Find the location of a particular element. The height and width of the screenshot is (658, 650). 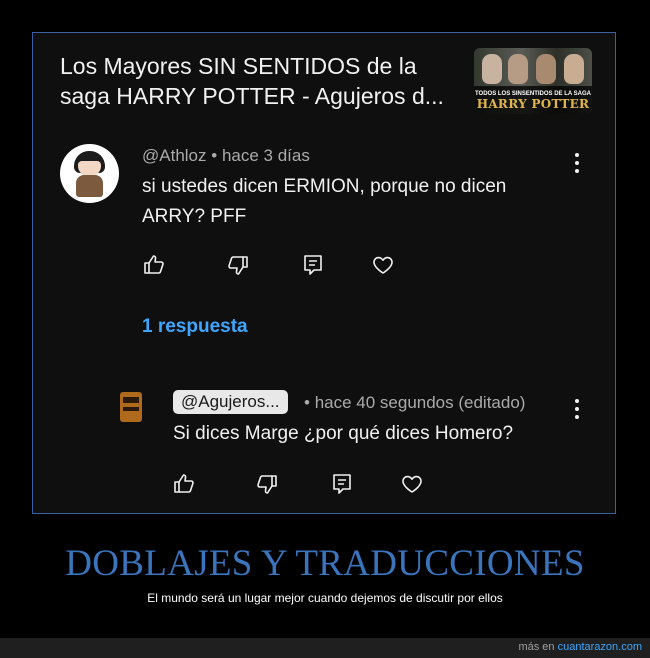

reply-time: hace 40 segundos (editado) is located at coordinates (420, 402).